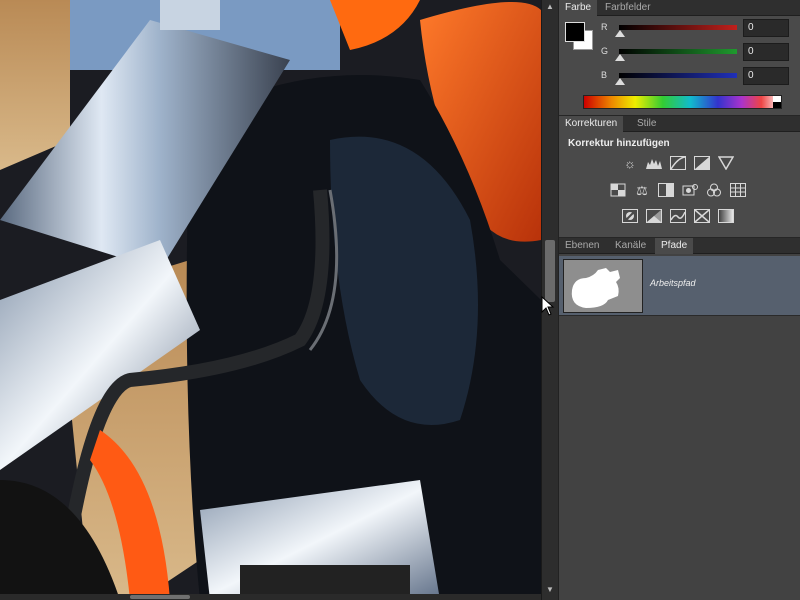 This screenshot has width=800, height=600. I want to click on curves-icon, so click(678, 164).